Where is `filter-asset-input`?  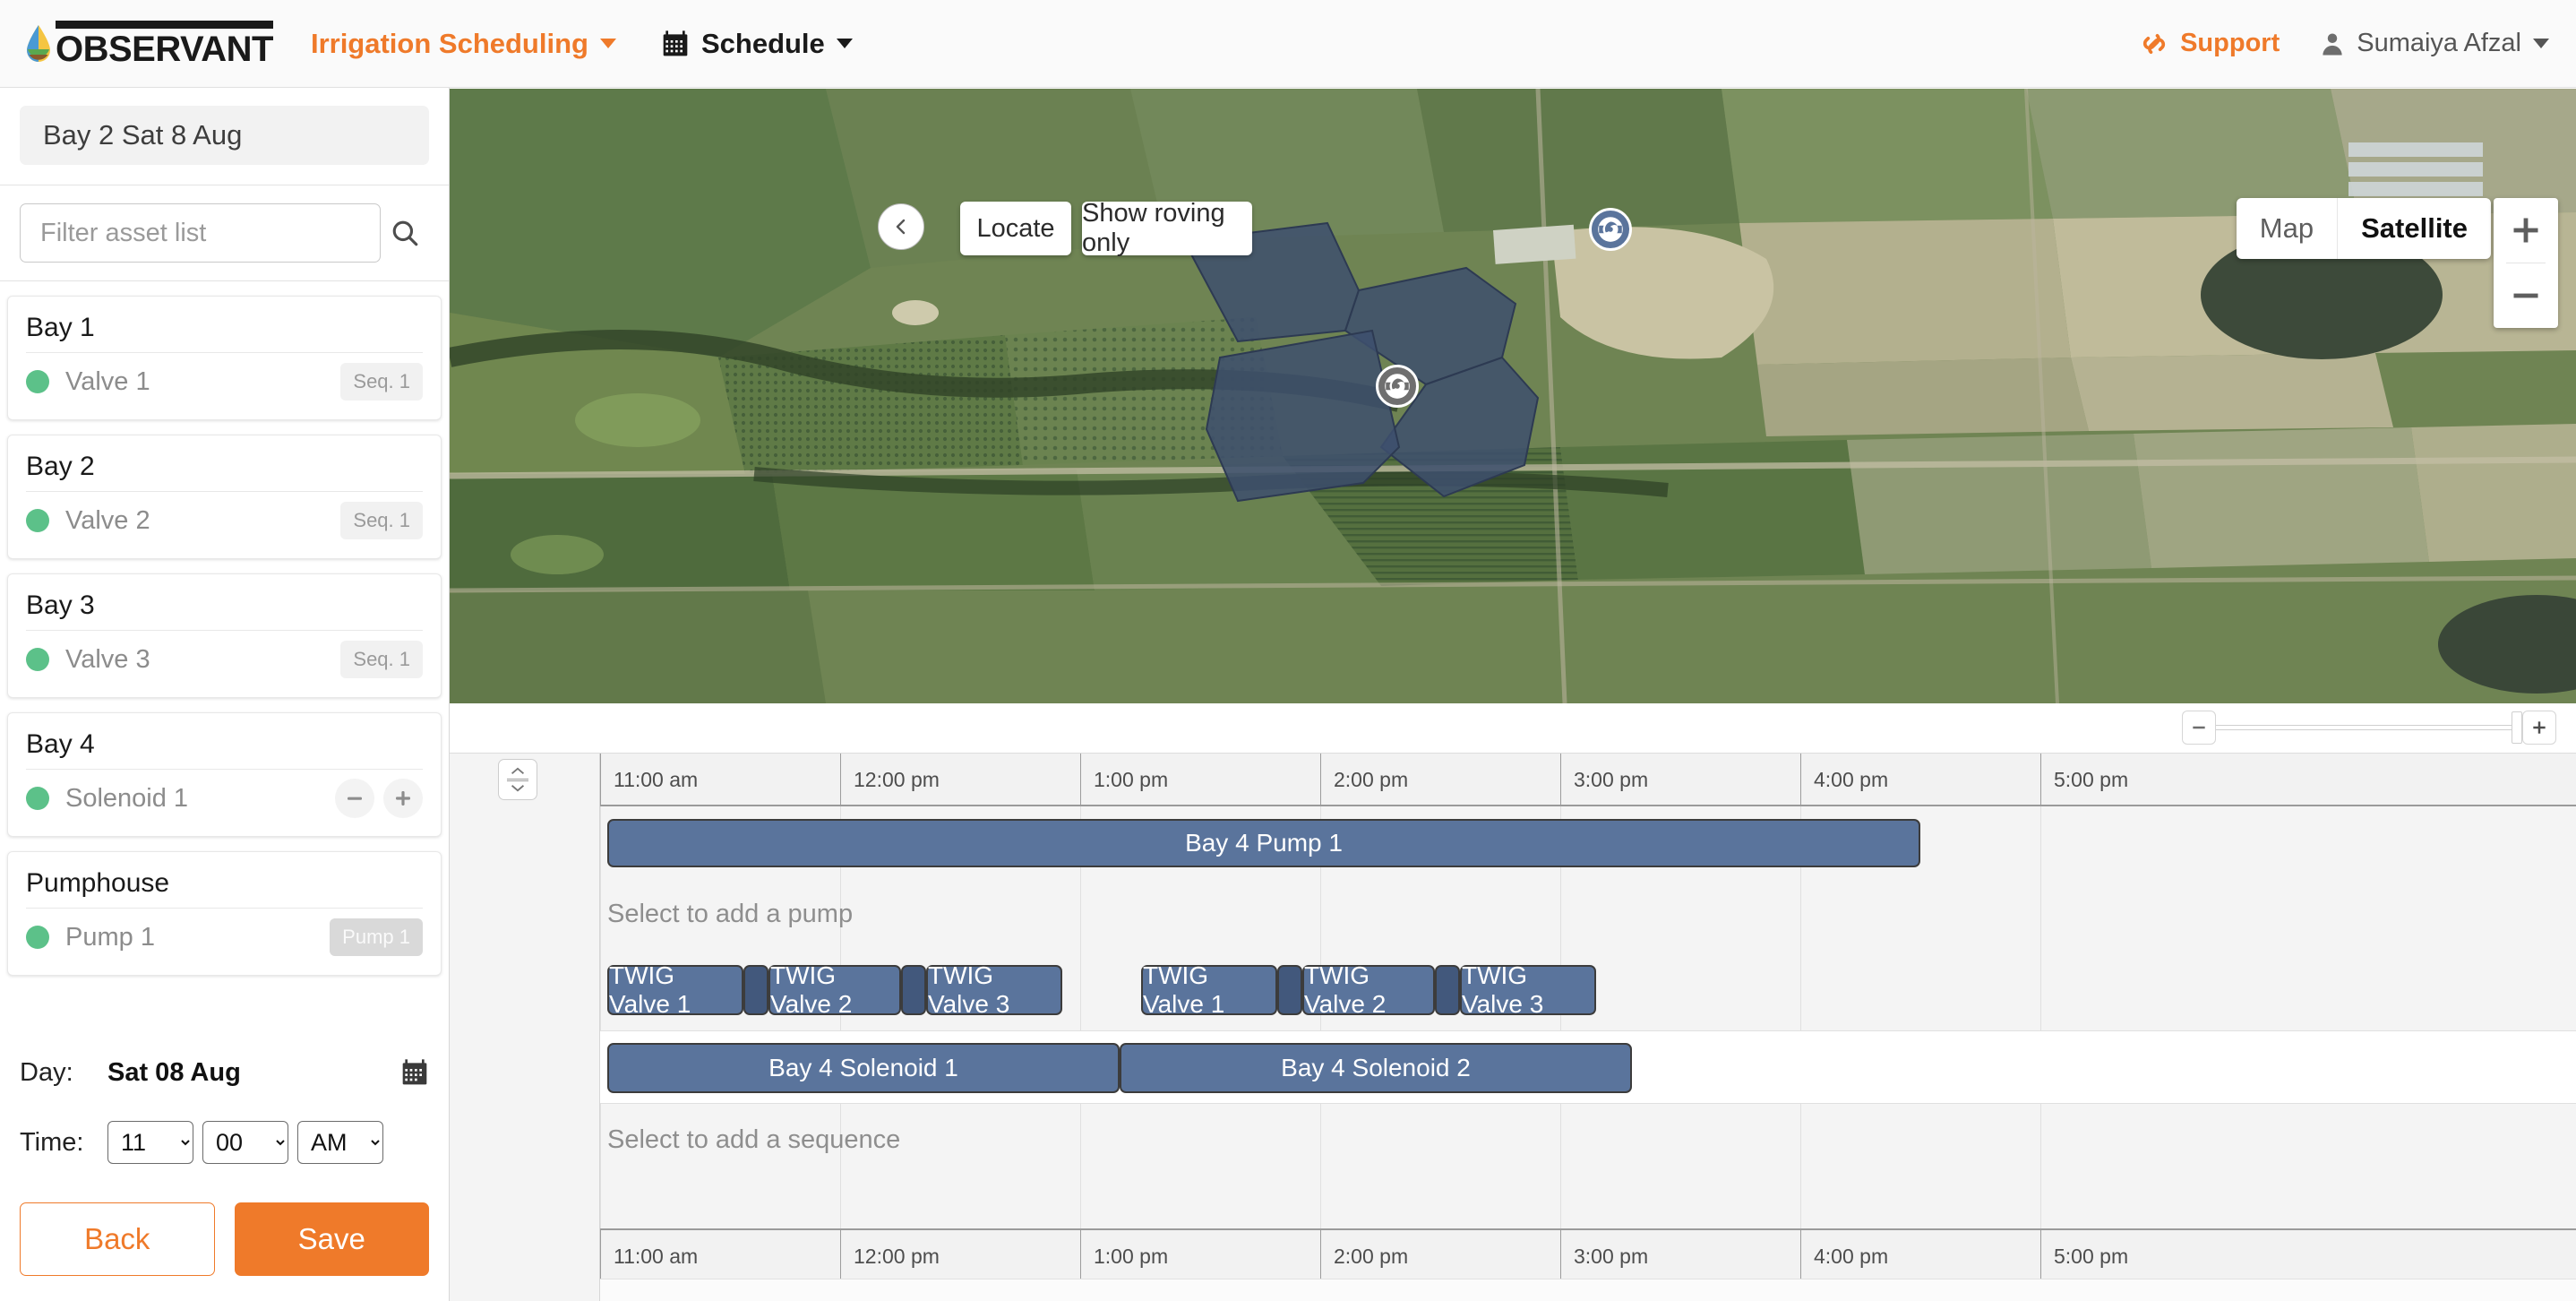
filter-asset-input is located at coordinates (200, 233).